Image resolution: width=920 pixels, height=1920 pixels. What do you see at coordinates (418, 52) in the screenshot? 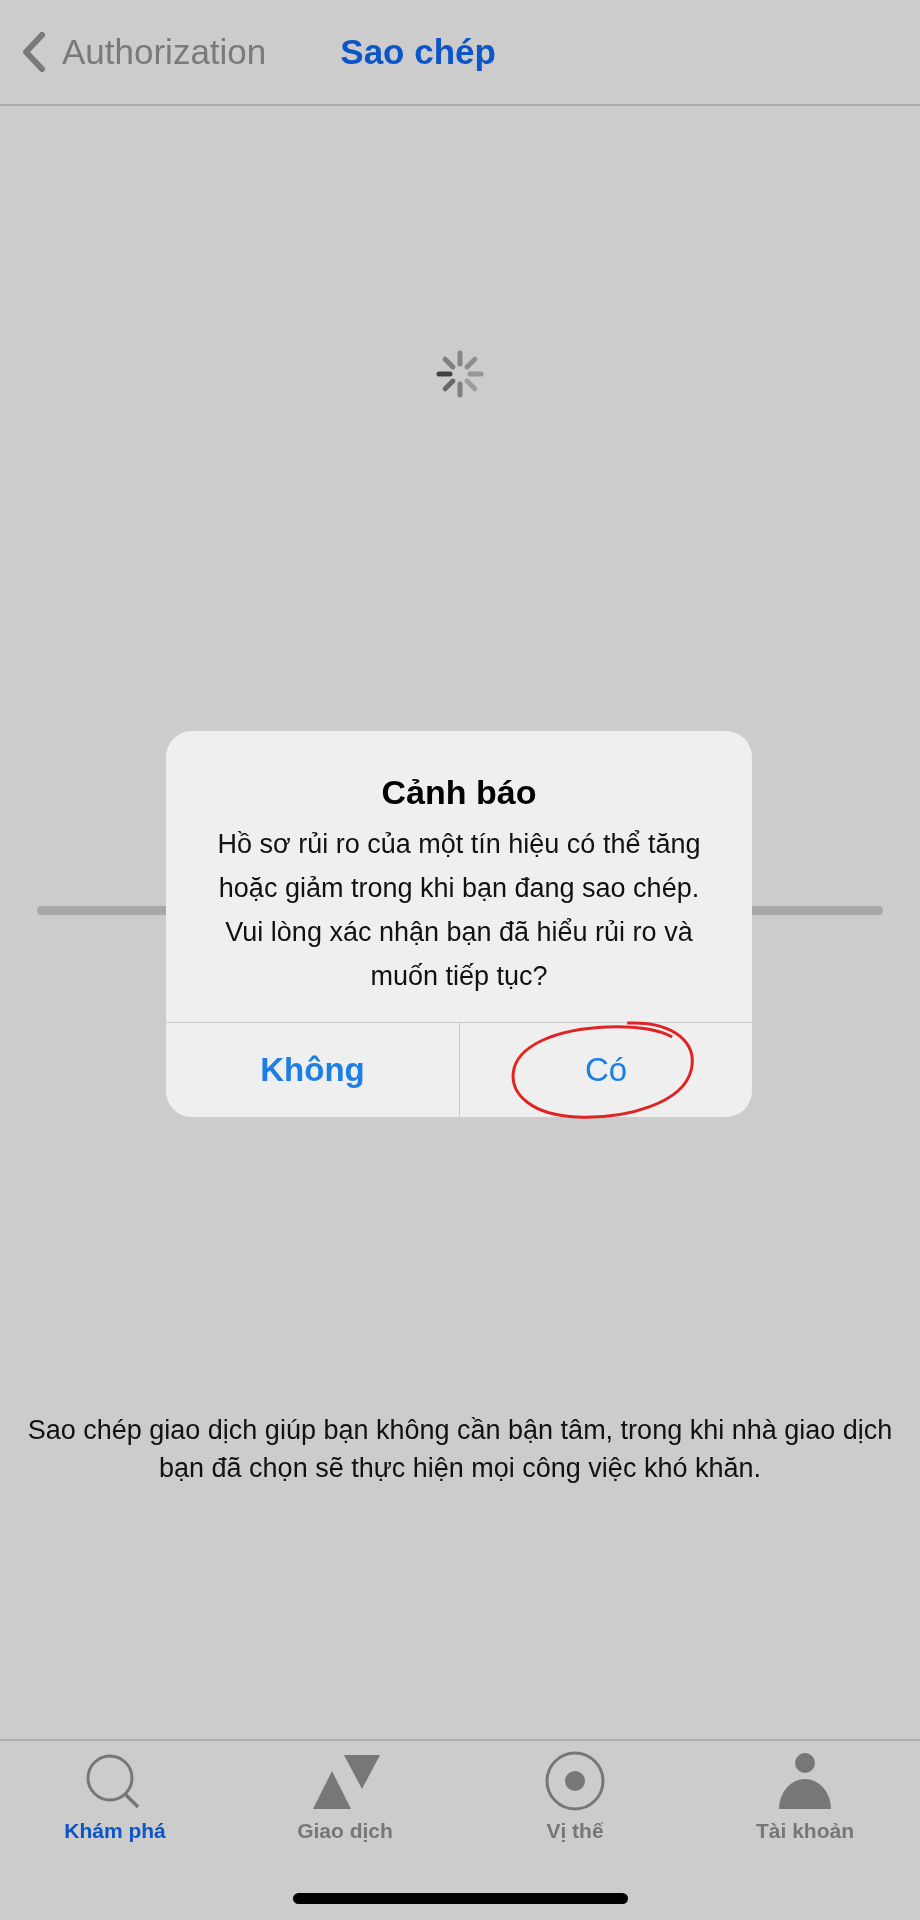
I see `screen-title: Sao chép` at bounding box center [418, 52].